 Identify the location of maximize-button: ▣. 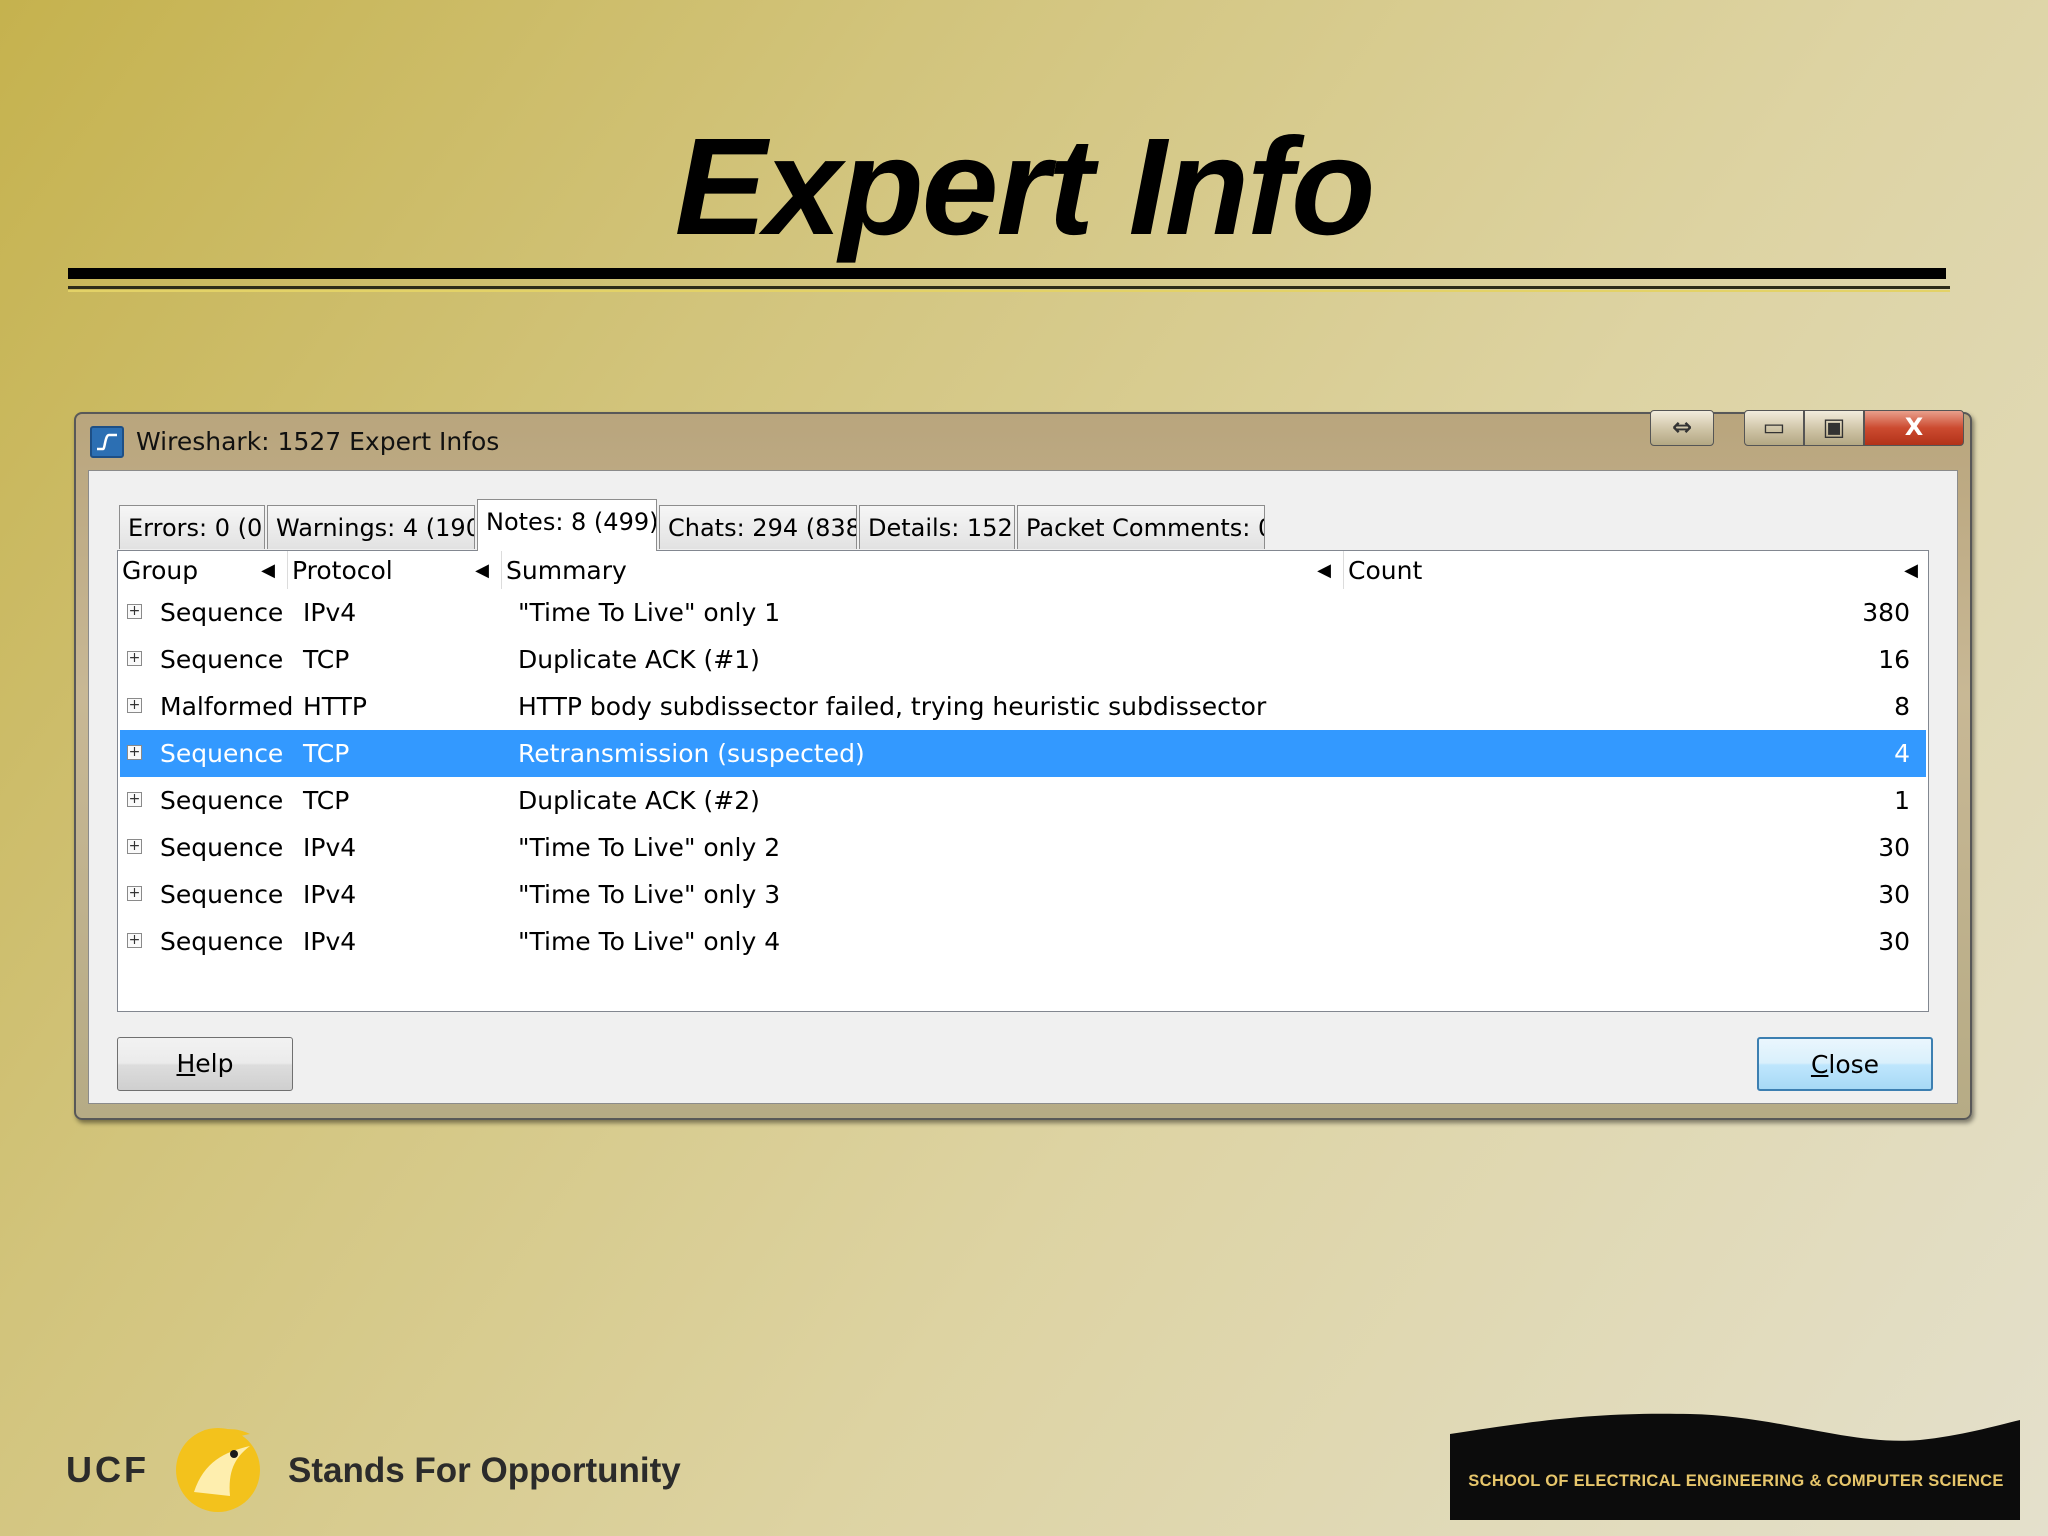
(1834, 428).